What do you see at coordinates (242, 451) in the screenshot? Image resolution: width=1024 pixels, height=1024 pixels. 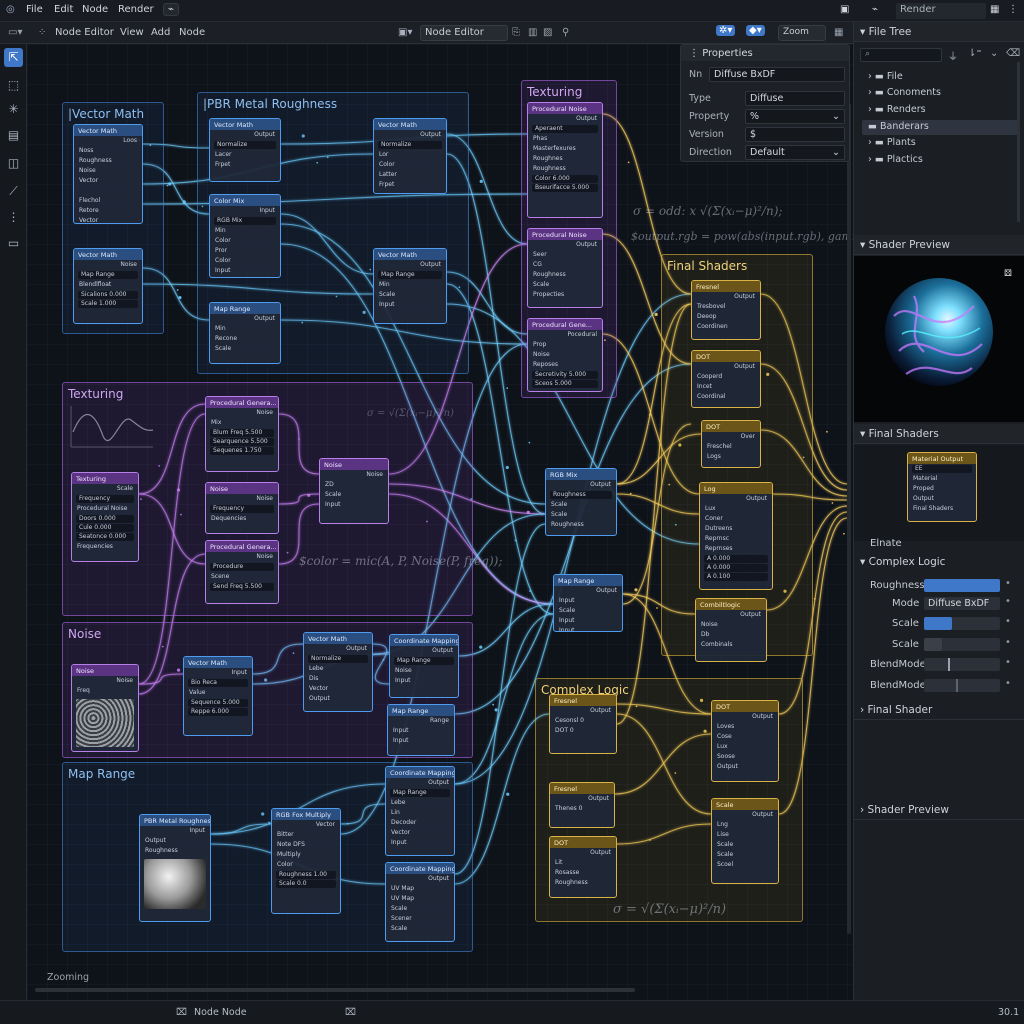 I see `node-field: Sequenes 1.750` at bounding box center [242, 451].